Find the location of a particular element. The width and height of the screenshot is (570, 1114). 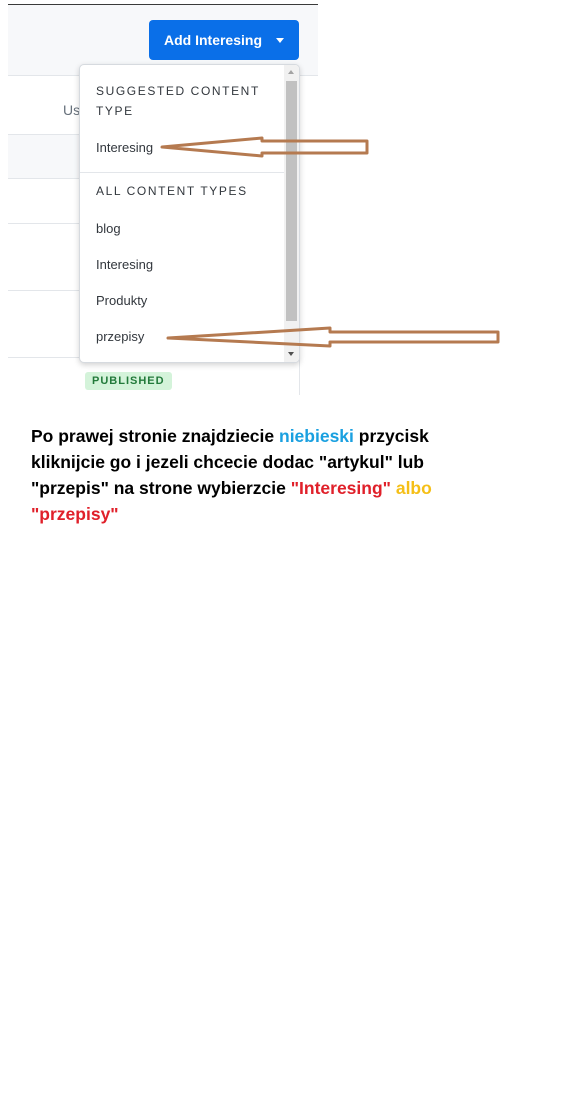

menu-item-interesing-suggested: Interesing is located at coordinates (124, 147).